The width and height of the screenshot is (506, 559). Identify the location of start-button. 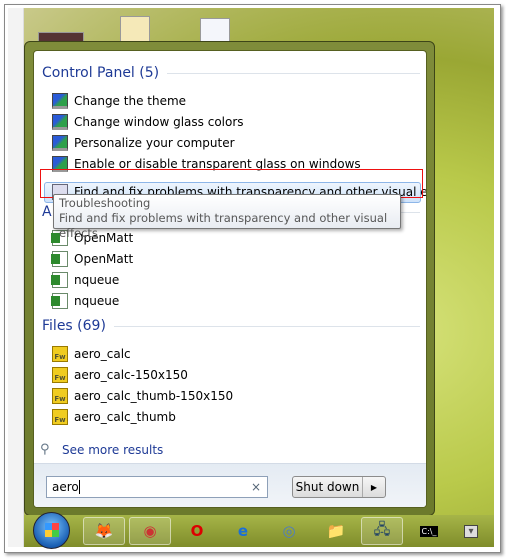
(51, 530).